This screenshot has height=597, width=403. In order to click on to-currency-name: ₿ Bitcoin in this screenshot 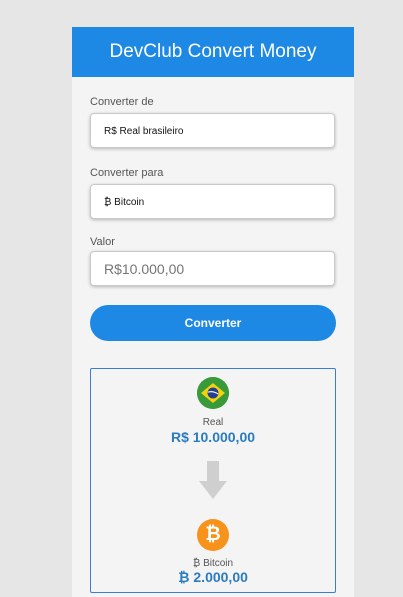, I will do `click(213, 563)`.